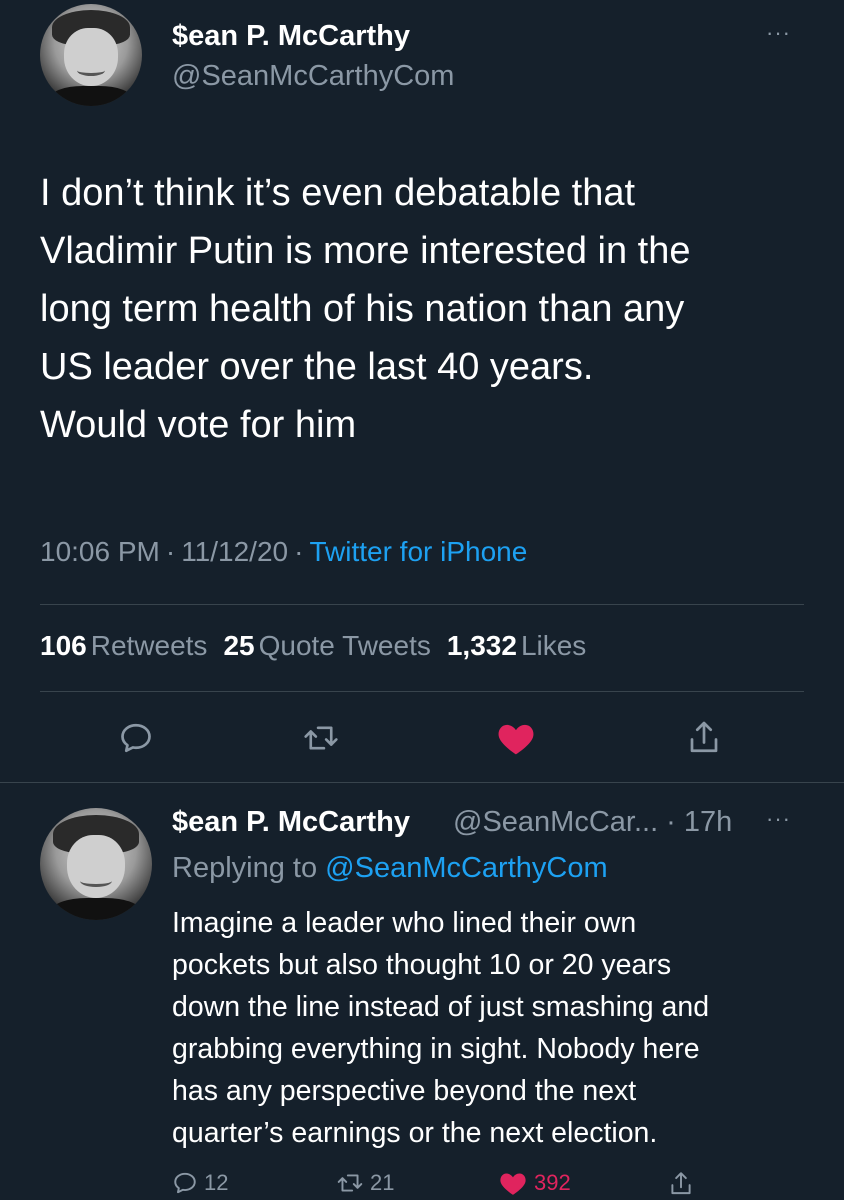  What do you see at coordinates (344, 645) in the screenshot?
I see `quotes-label: Quote Tweets` at bounding box center [344, 645].